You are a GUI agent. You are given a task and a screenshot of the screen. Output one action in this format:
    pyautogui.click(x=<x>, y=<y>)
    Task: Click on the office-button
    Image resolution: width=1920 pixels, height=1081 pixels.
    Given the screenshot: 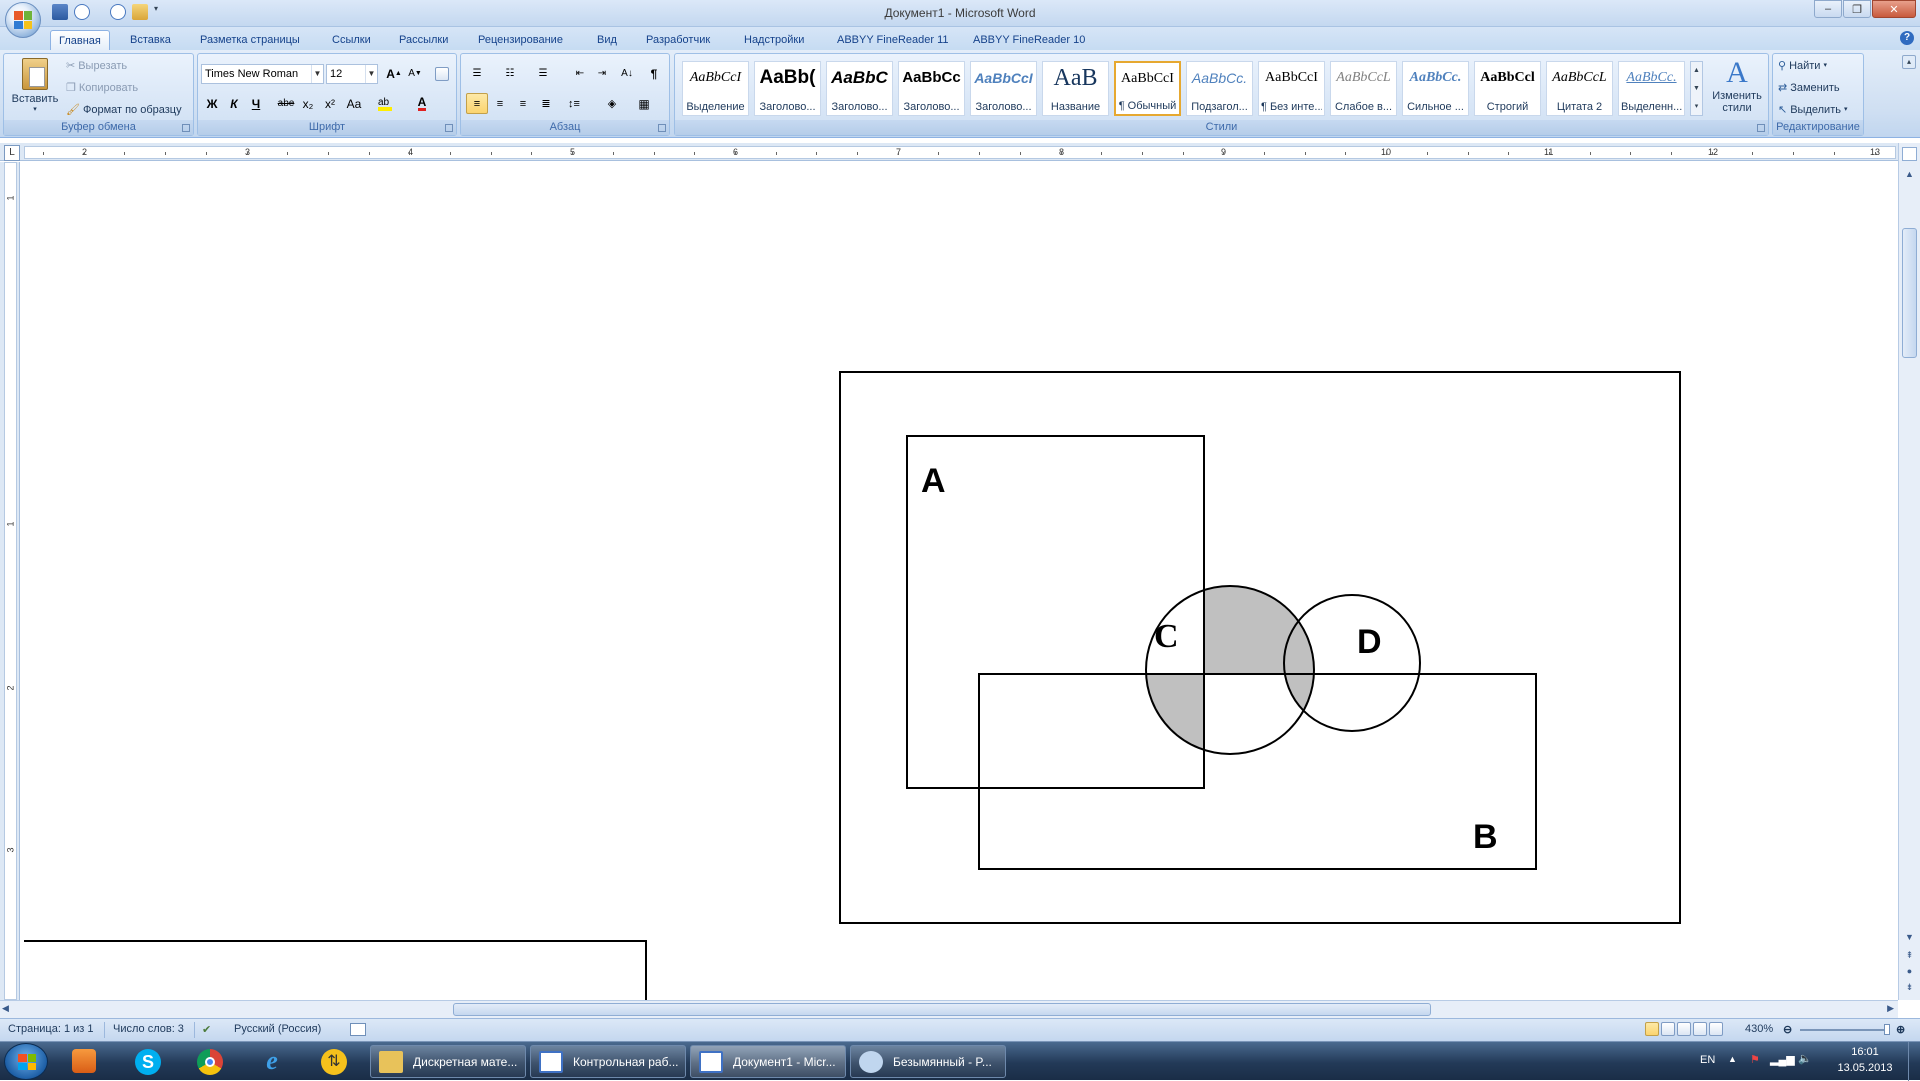 What is the action you would take?
    pyautogui.click(x=23, y=20)
    